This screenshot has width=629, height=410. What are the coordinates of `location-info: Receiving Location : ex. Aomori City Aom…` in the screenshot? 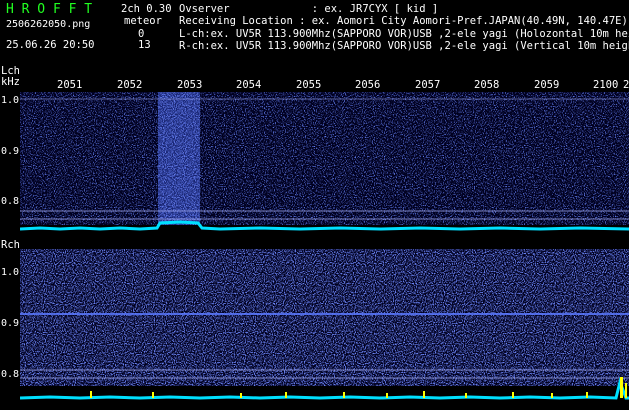 It's located at (403, 21).